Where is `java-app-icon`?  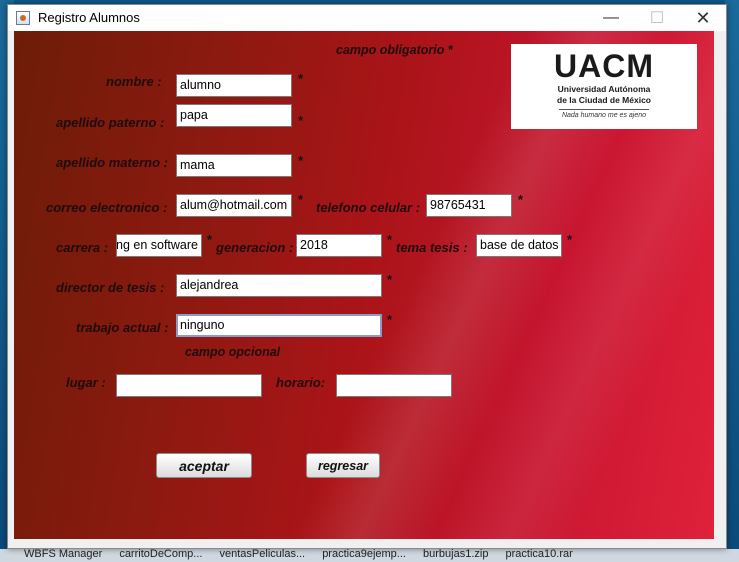
java-app-icon is located at coordinates (23, 18).